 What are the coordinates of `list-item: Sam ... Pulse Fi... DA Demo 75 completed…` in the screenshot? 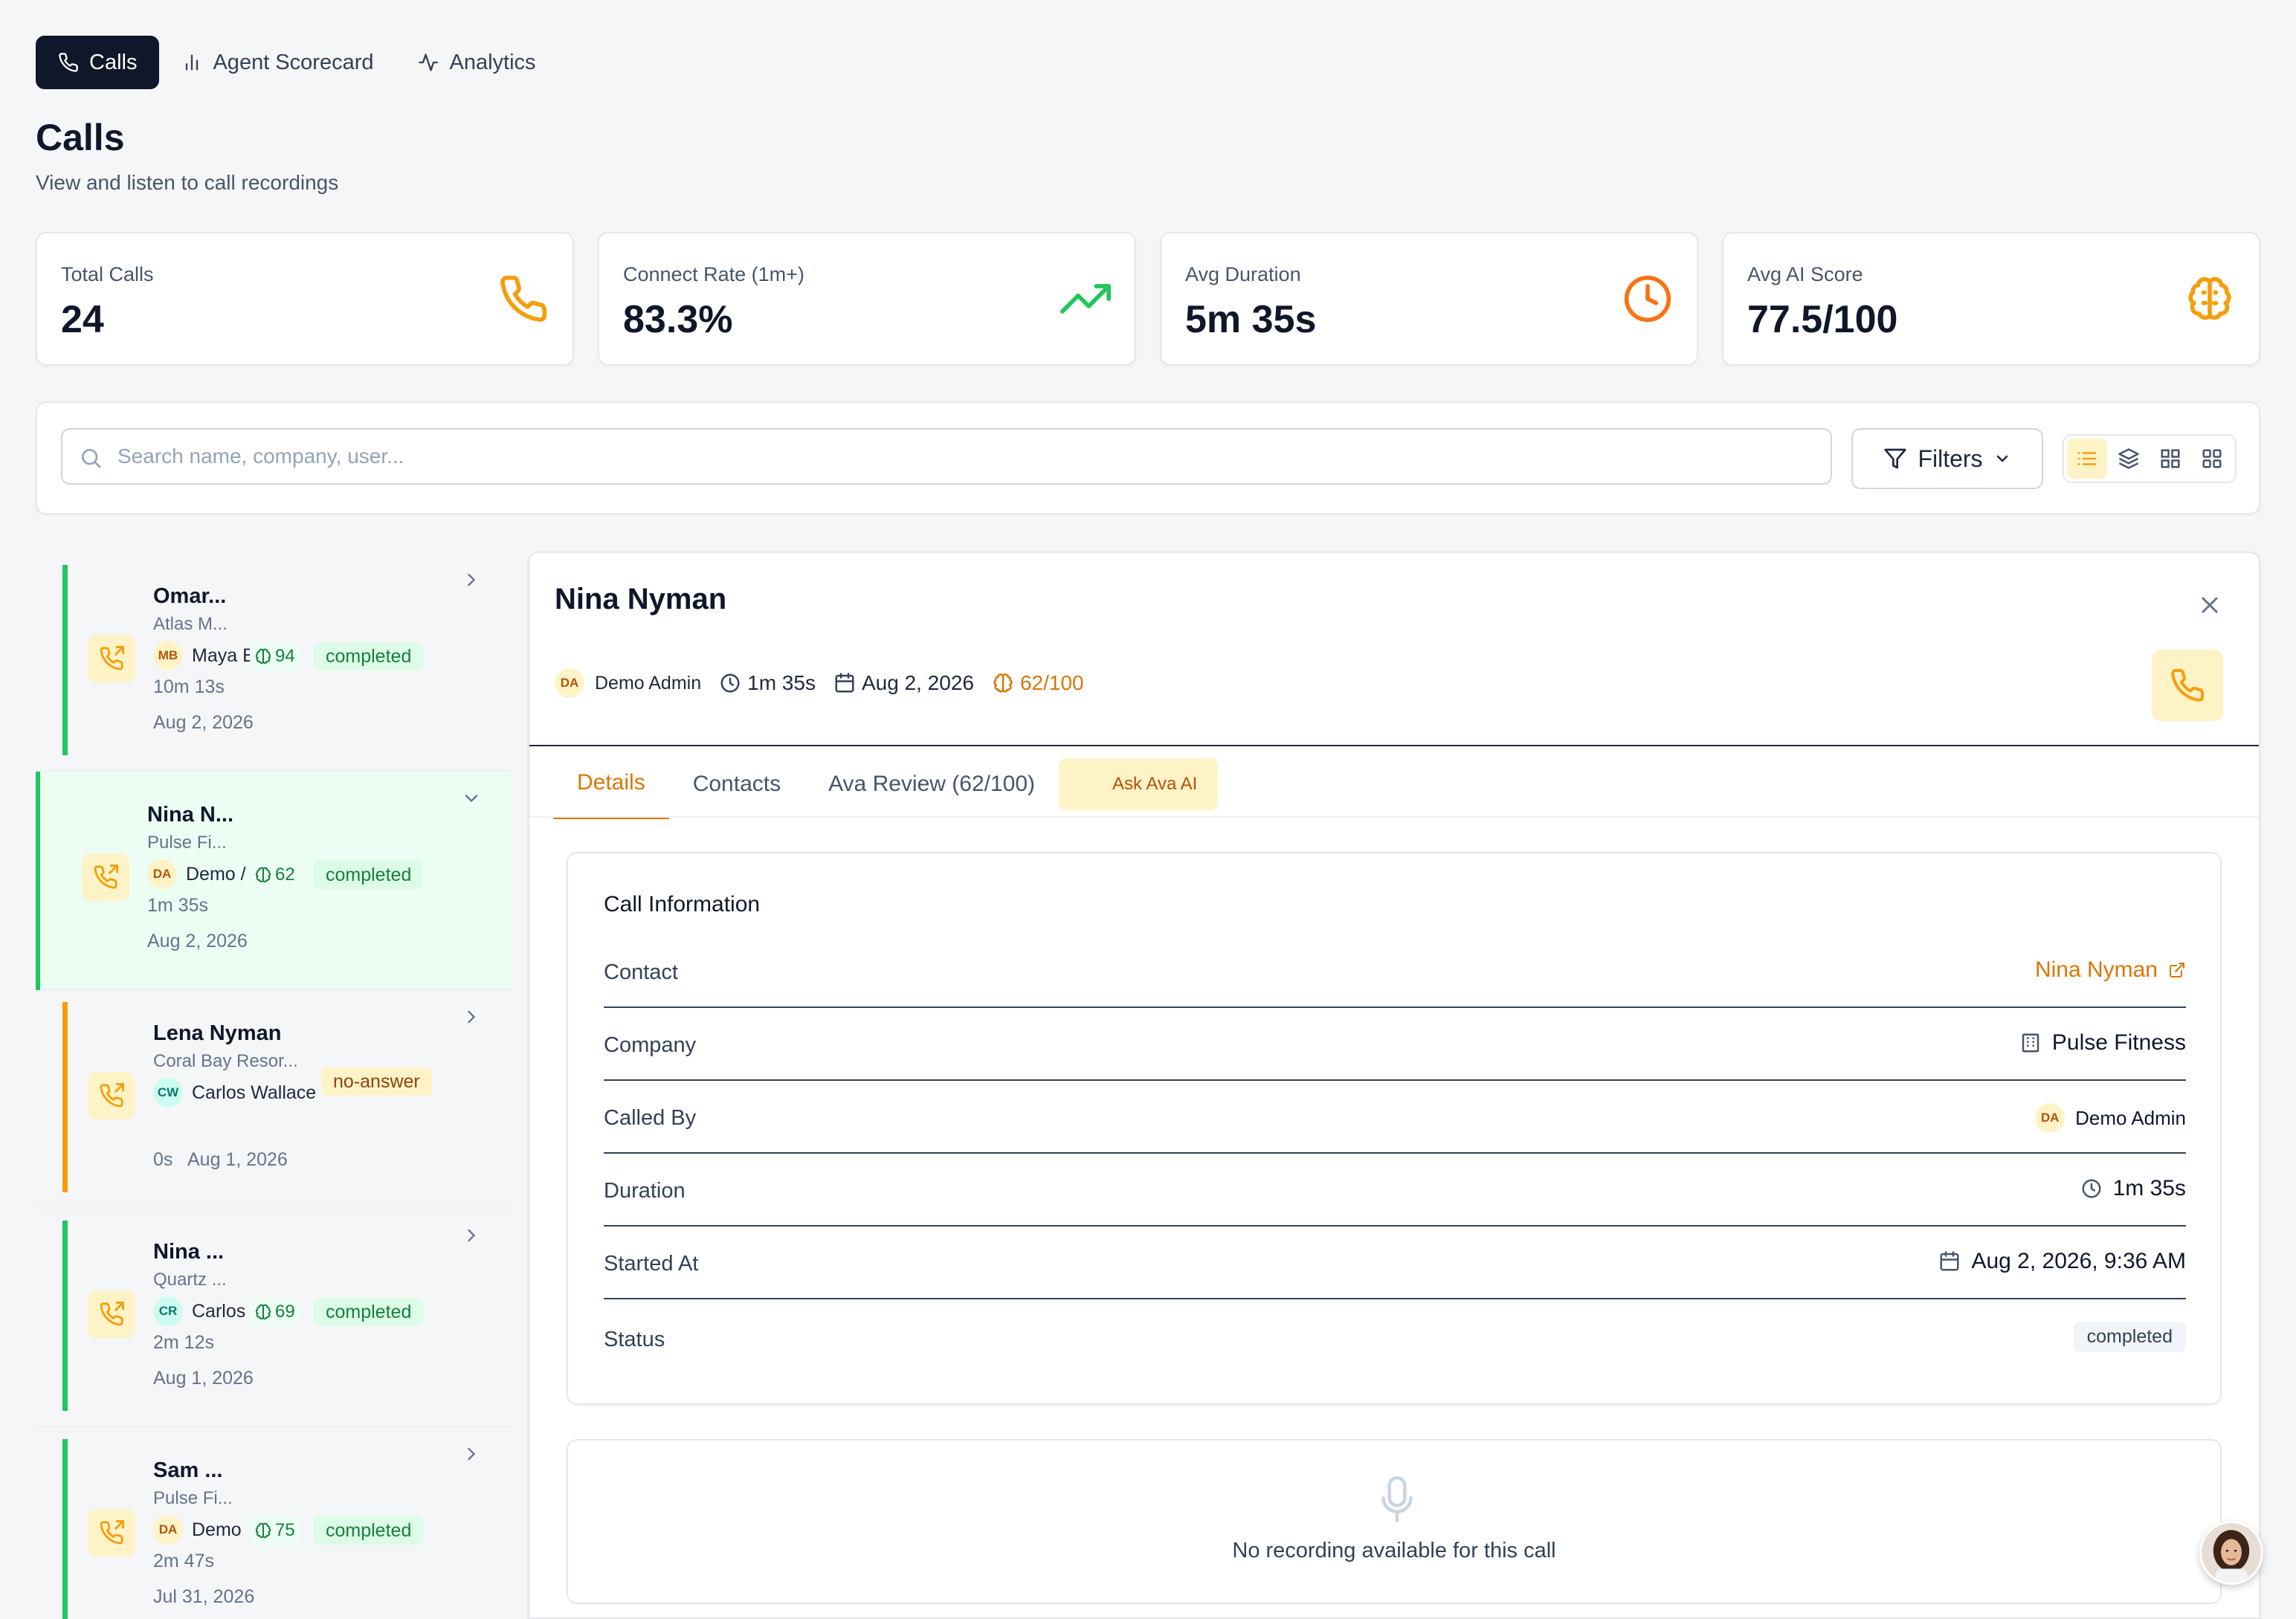 It's located at (274, 1523).